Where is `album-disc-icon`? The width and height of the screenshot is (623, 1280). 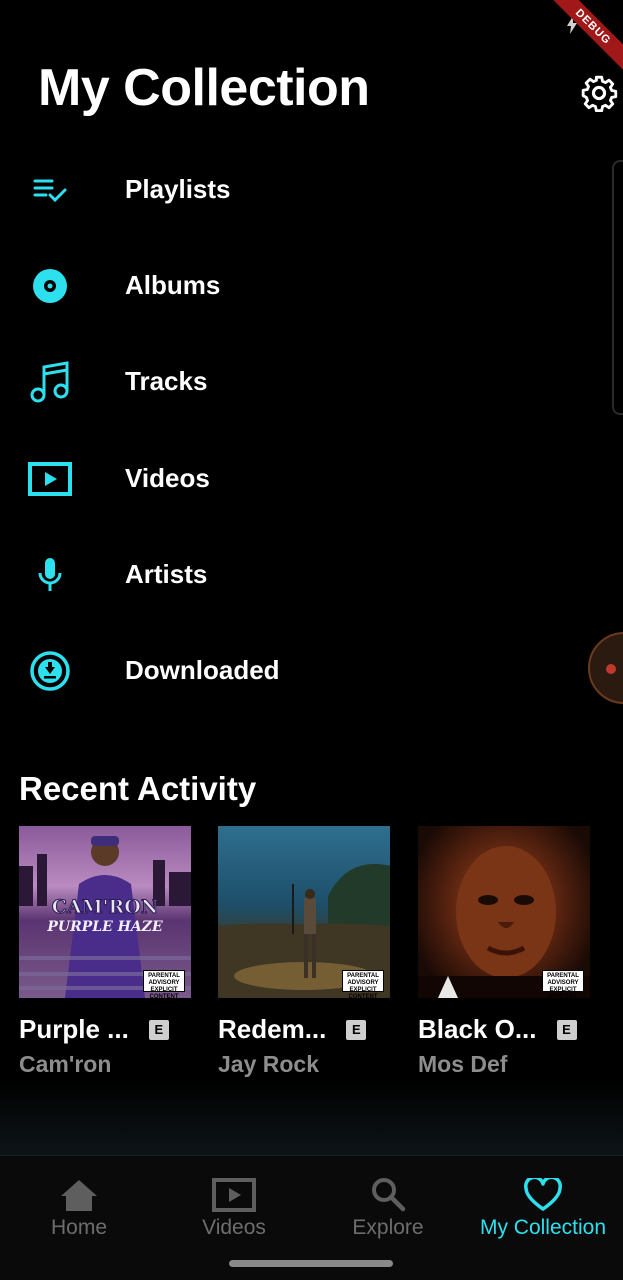
album-disc-icon is located at coordinates (50, 286).